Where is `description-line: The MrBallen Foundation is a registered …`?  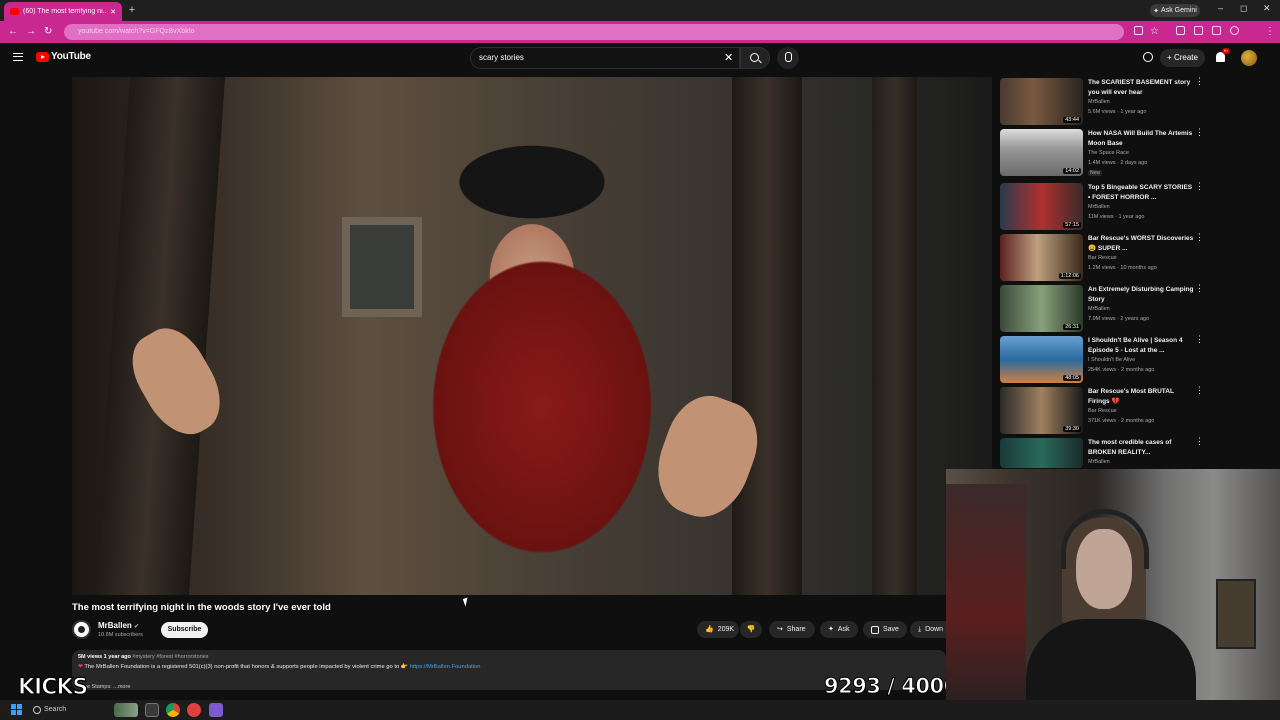 description-line: The MrBallen Foundation is a registered … is located at coordinates (247, 667).